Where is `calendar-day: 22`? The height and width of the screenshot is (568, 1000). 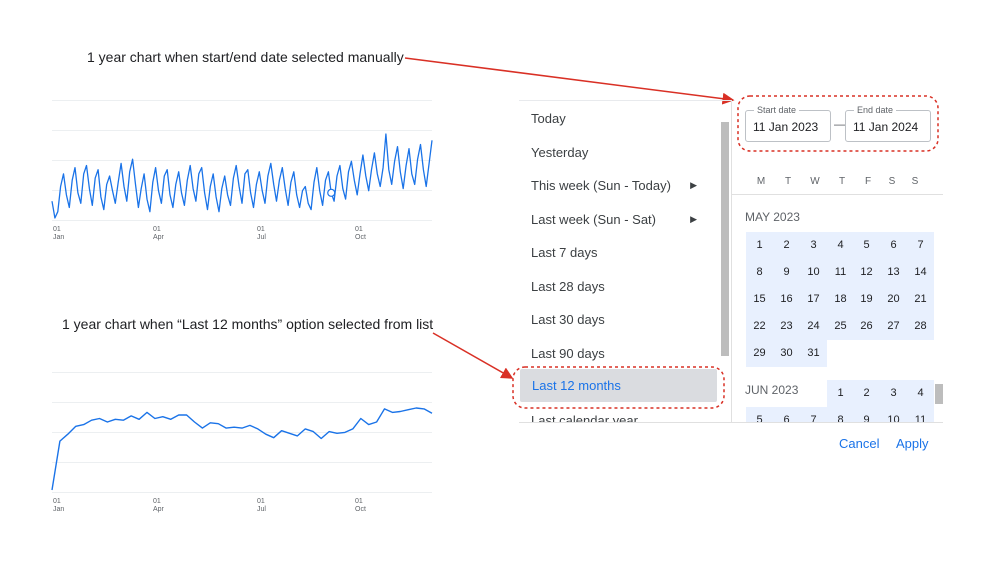 calendar-day: 22 is located at coordinates (759, 326).